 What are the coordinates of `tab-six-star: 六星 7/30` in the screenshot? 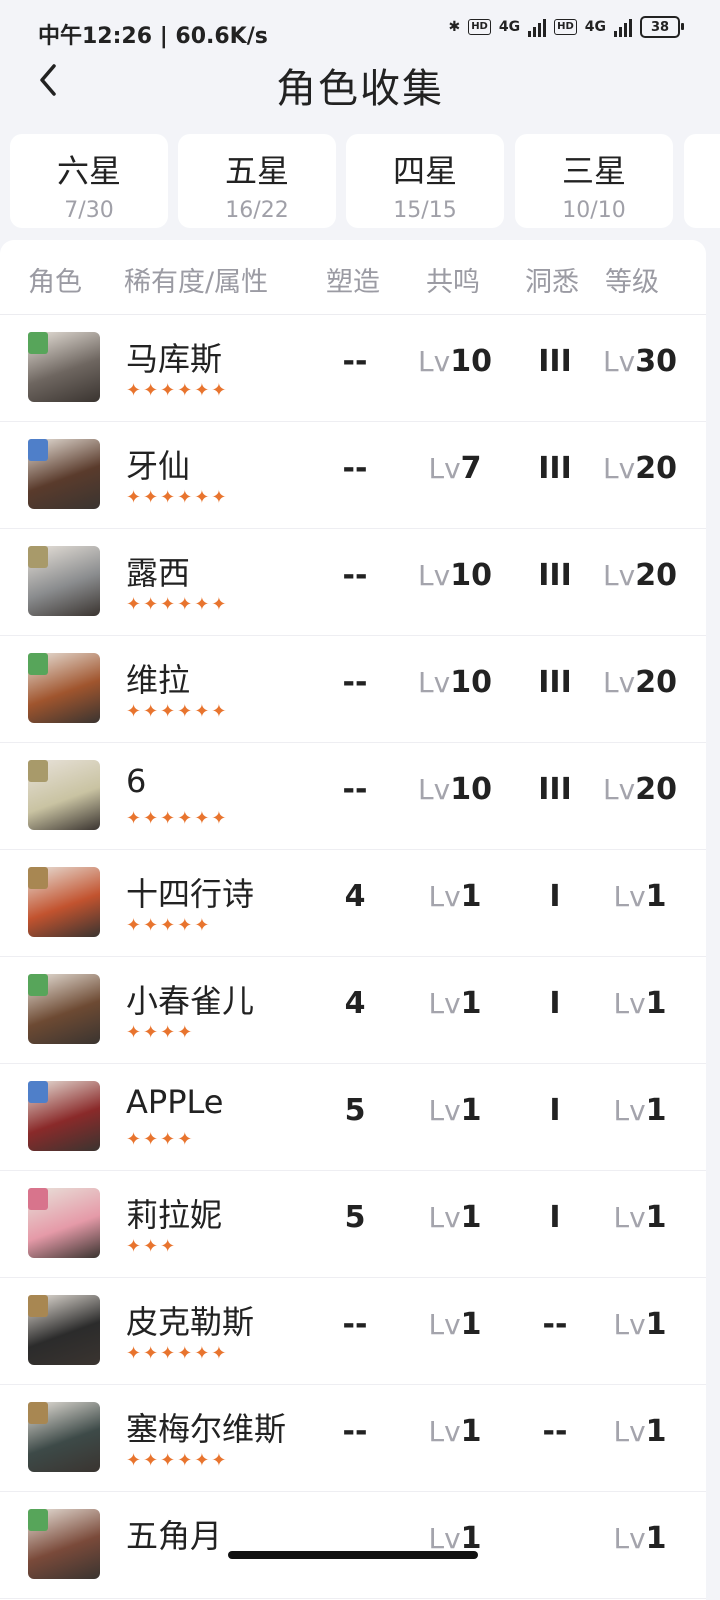 It's located at (89, 181).